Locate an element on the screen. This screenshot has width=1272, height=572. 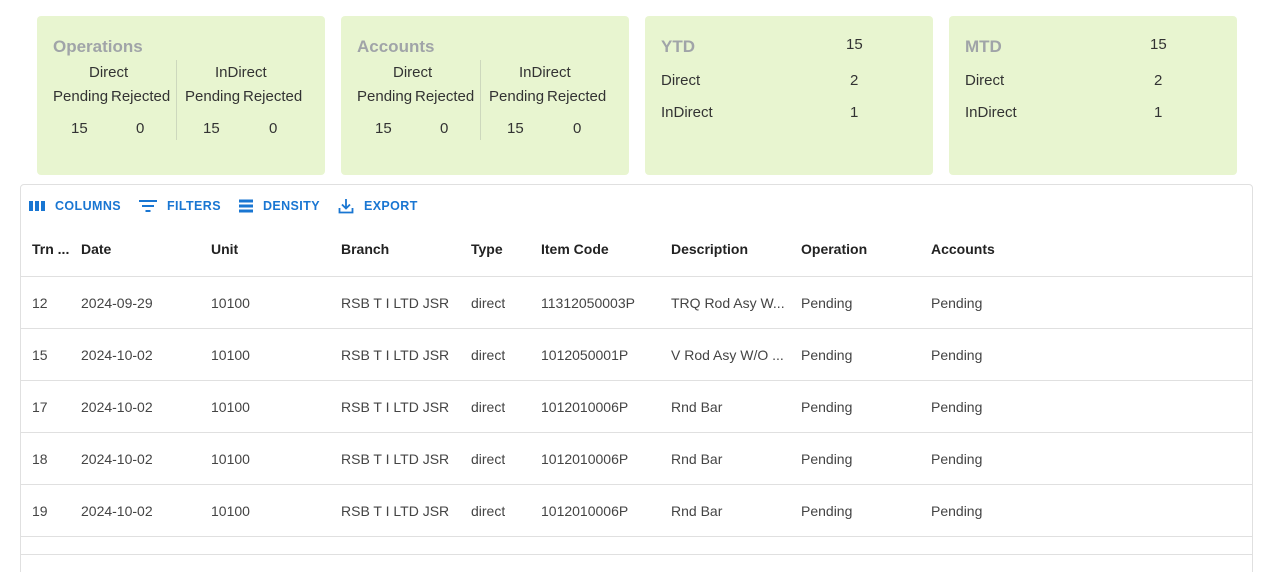
cell-item-code: 11312050003P is located at coordinates (588, 303).